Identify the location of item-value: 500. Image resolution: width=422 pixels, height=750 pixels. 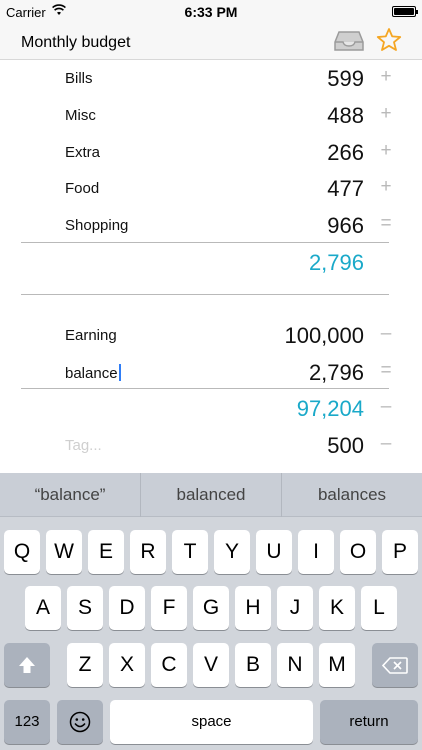
(345, 445).